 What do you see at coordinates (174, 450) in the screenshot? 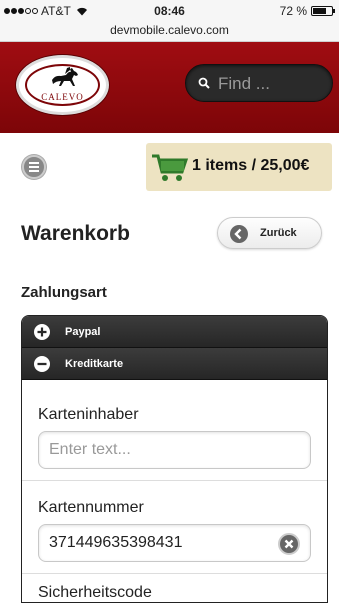
I see `cardholder-input` at bounding box center [174, 450].